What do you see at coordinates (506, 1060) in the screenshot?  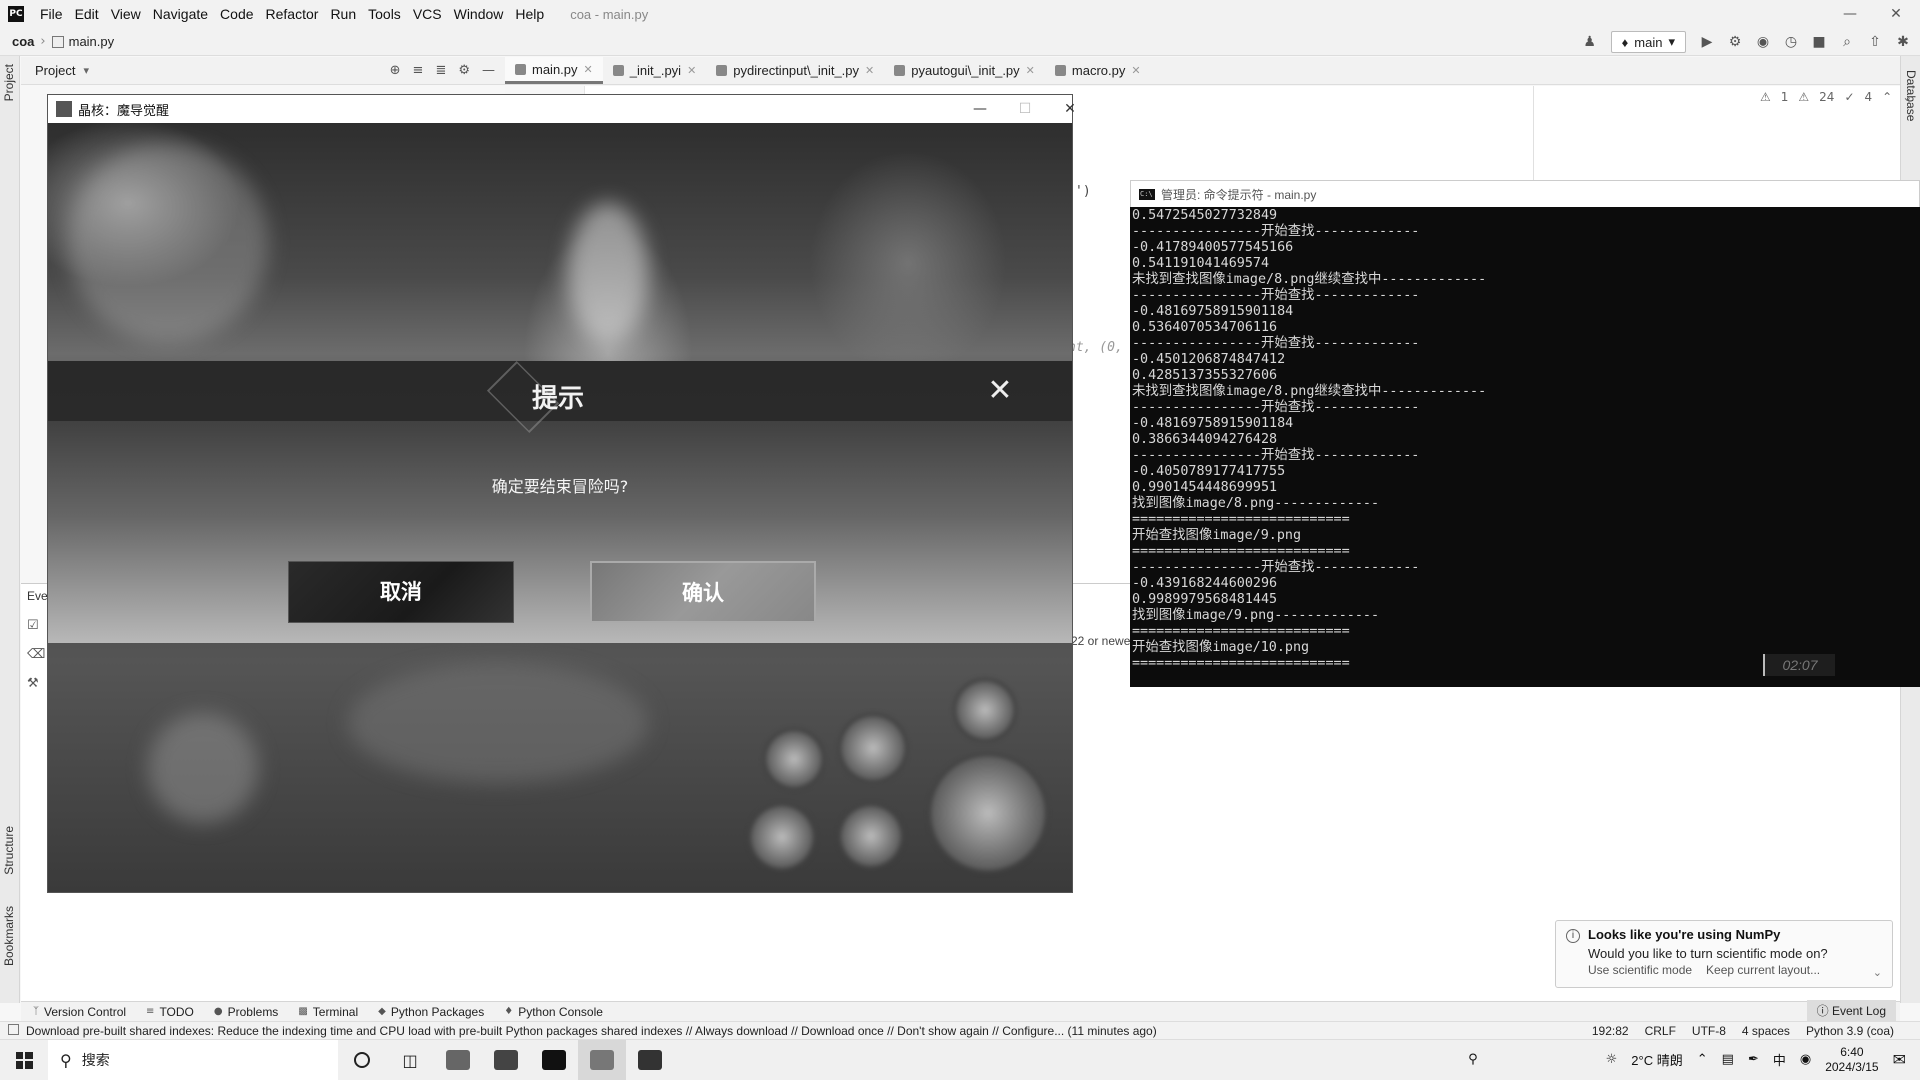 I see `webstorm-app-icon` at bounding box center [506, 1060].